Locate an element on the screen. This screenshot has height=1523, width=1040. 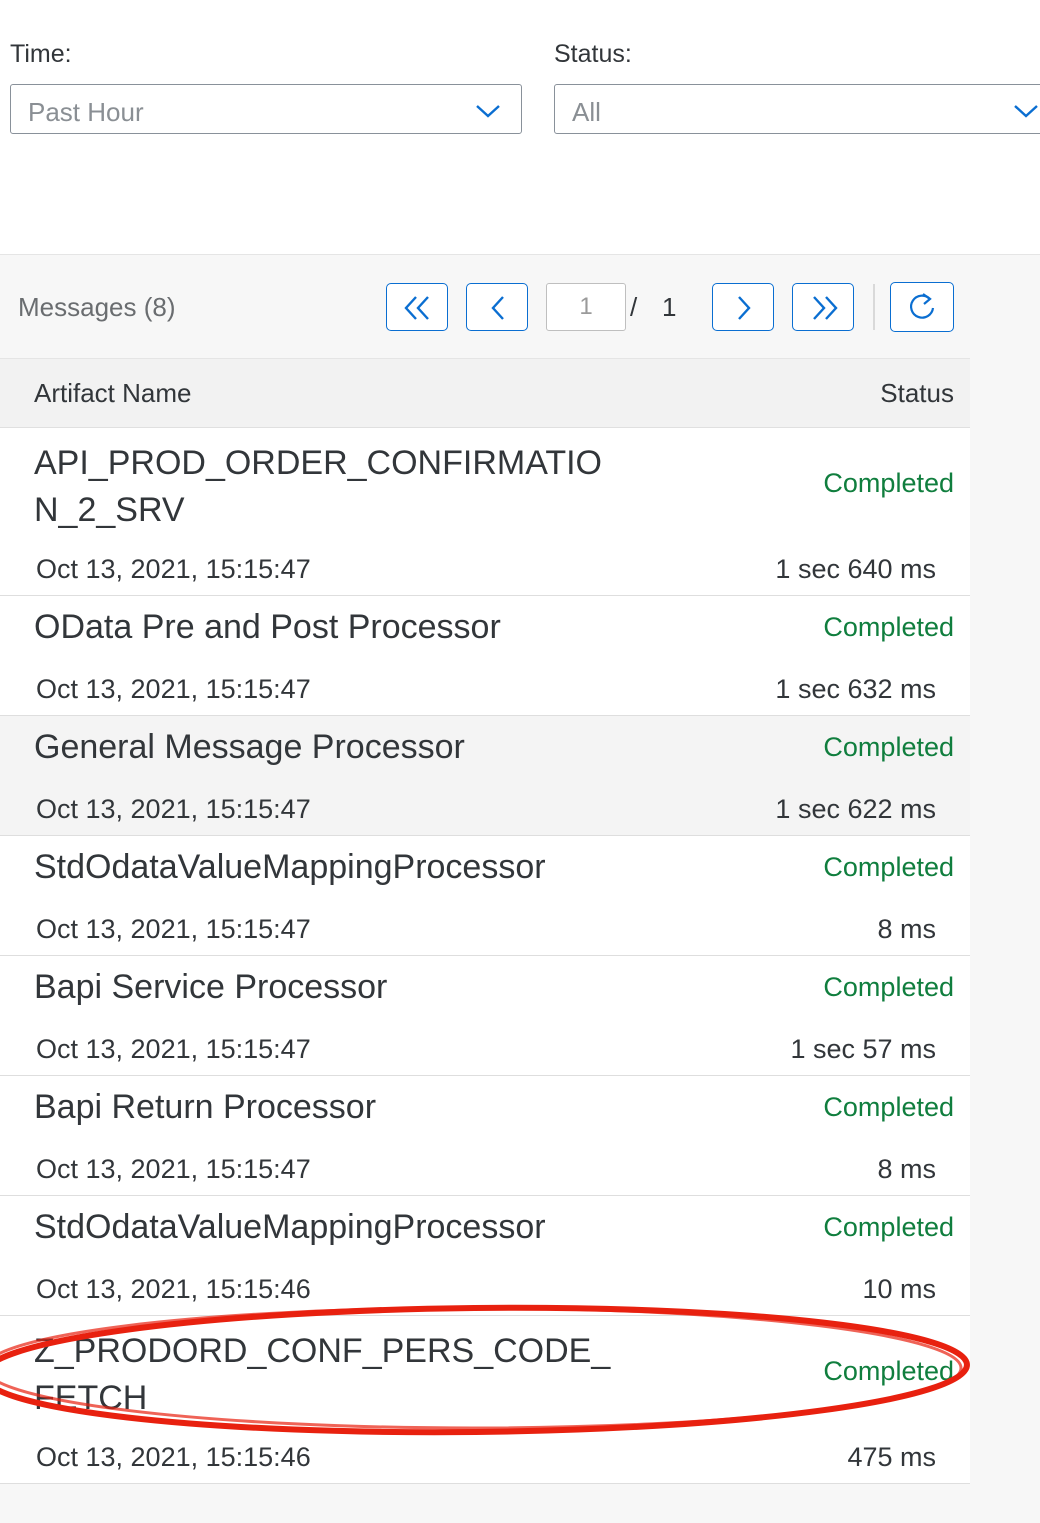
next-page-button is located at coordinates (743, 307).